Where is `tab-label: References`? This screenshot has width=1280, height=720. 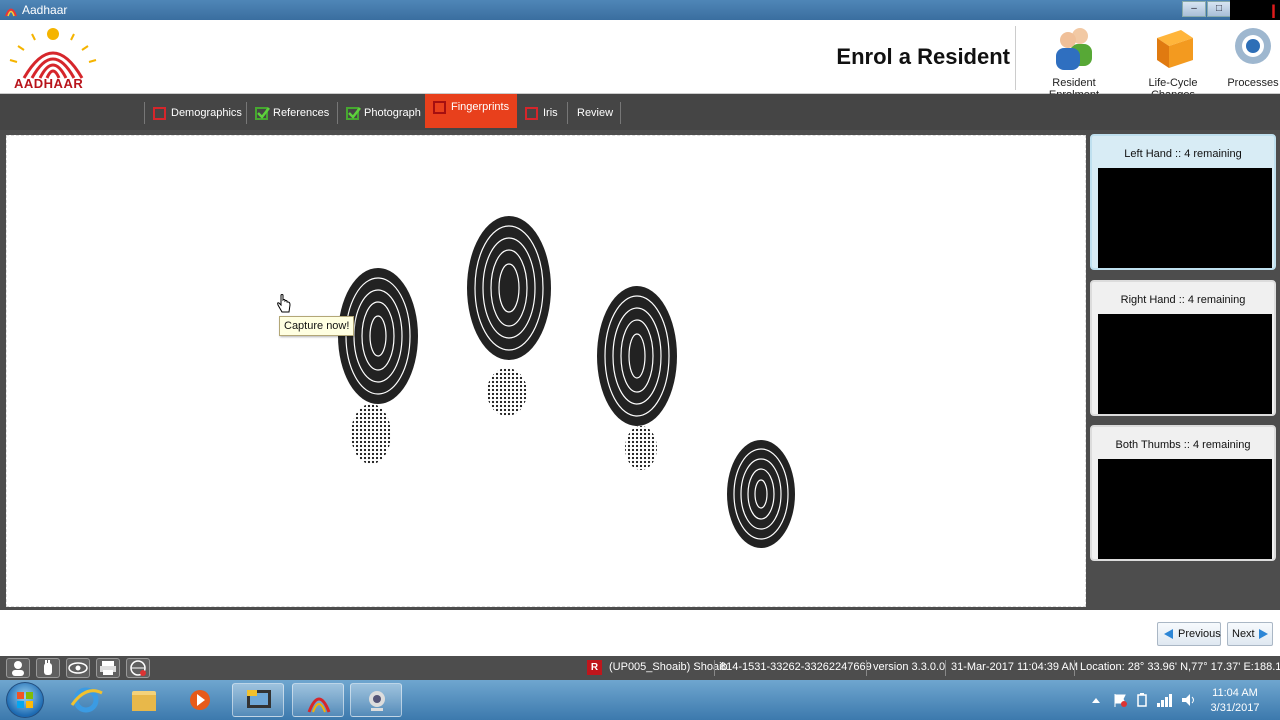 tab-label: References is located at coordinates (301, 113).